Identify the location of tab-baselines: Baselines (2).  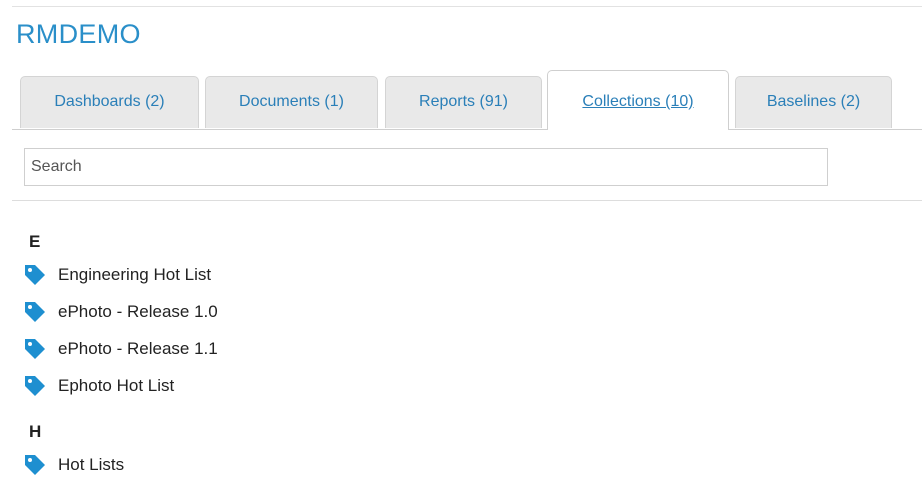
(813, 102).